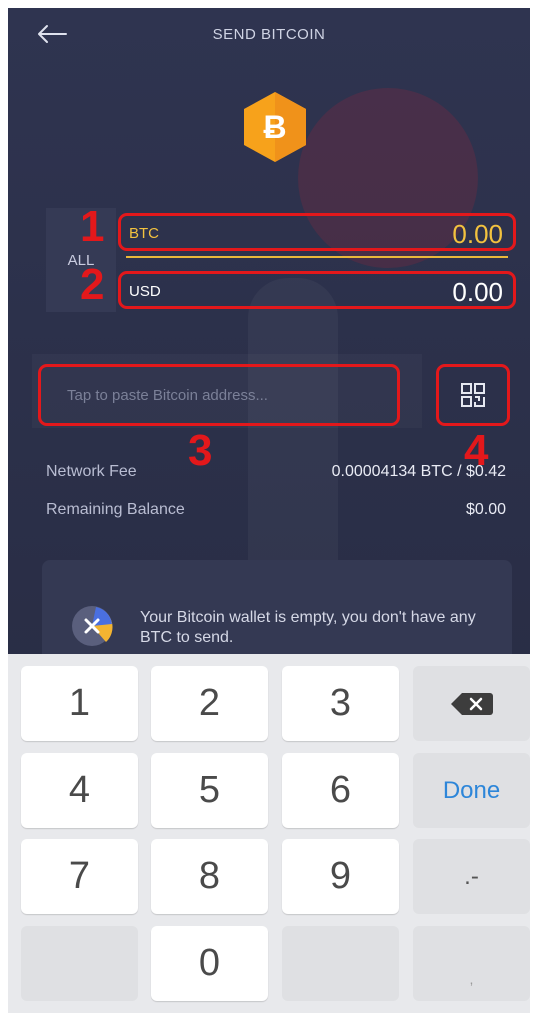 Image resolution: width=538 pixels, height=1021 pixels. I want to click on btc-amount-value: 0.00, so click(477, 234).